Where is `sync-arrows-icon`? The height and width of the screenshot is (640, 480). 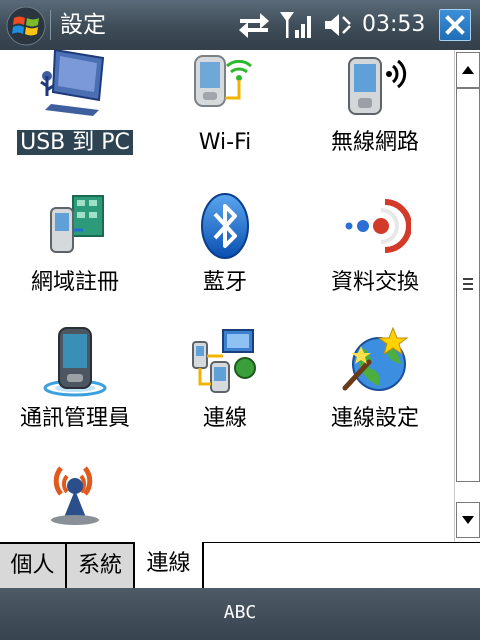
sync-arrows-icon is located at coordinates (254, 25).